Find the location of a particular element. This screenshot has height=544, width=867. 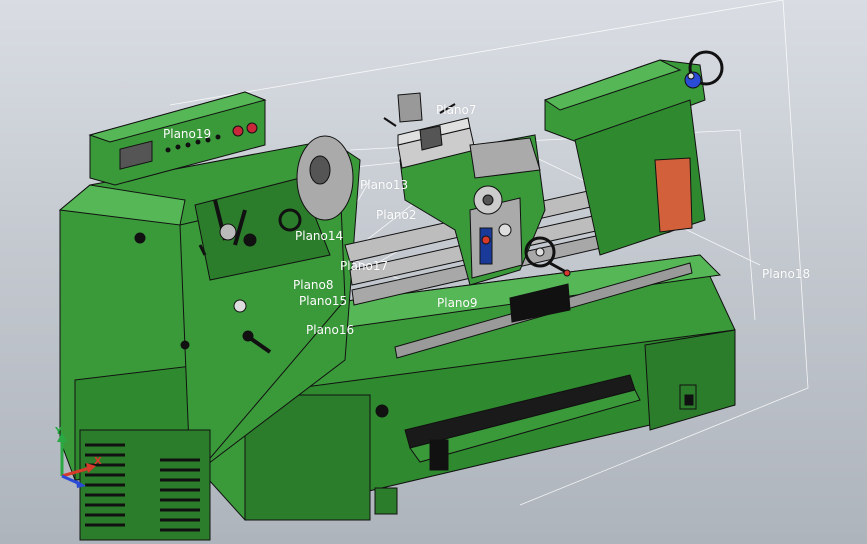

spindle-chuck is located at coordinates (325, 178).